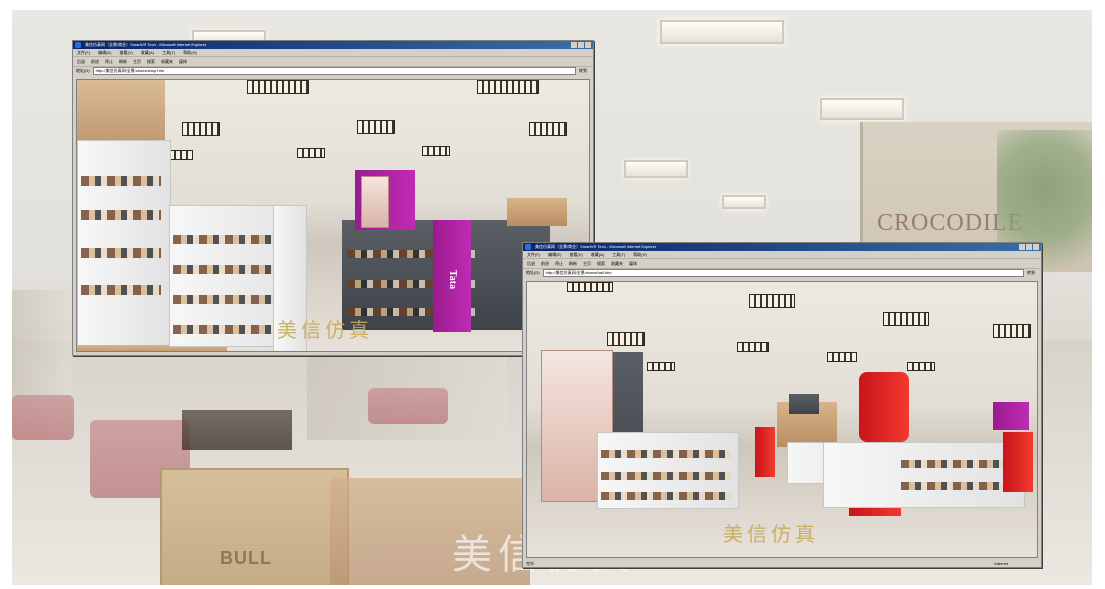  Describe the element at coordinates (124, 243) in the screenshot. I see `wall-shelf` at that location.